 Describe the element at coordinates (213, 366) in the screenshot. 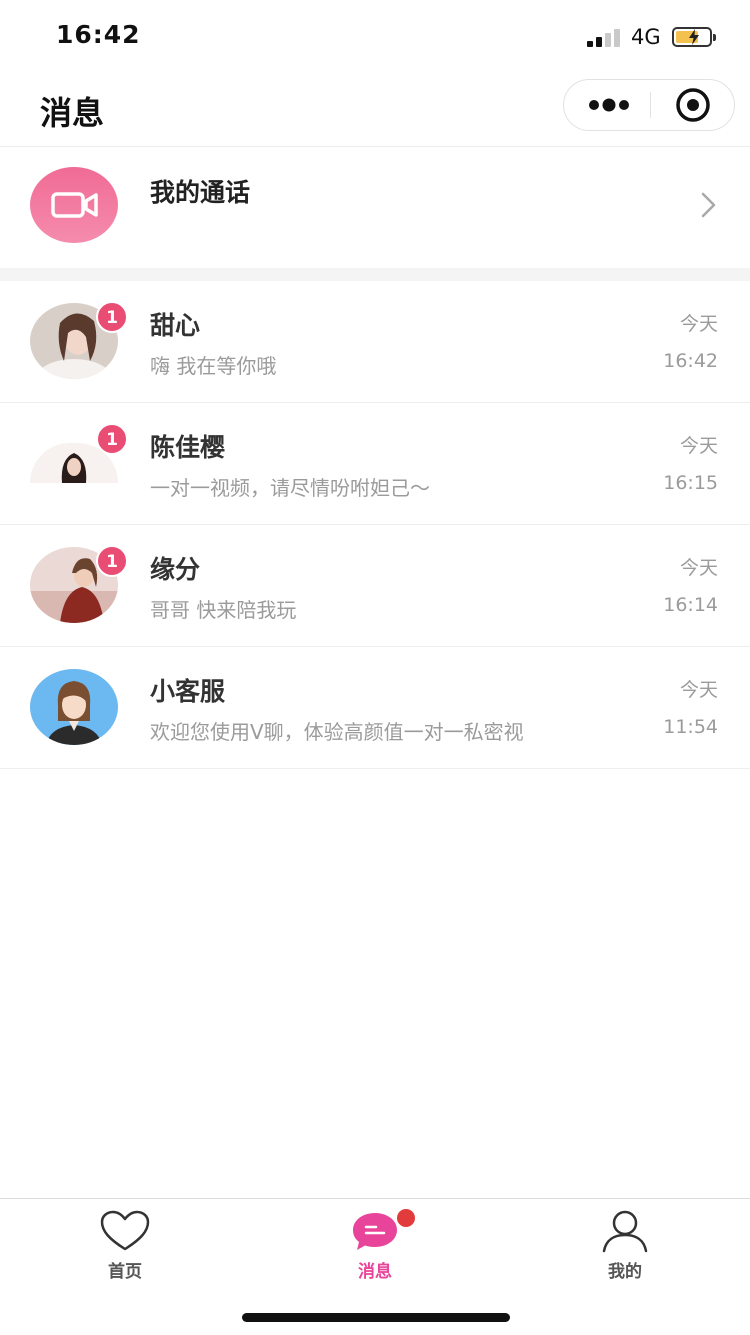

I see `message-preview: 嗨 我在等你哦` at that location.